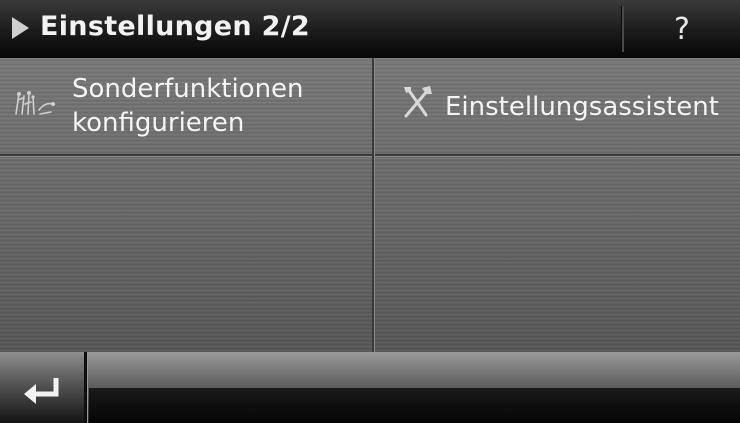 The image size is (740, 423). What do you see at coordinates (35, 103) in the screenshot?
I see `special-functions-icon` at bounding box center [35, 103].